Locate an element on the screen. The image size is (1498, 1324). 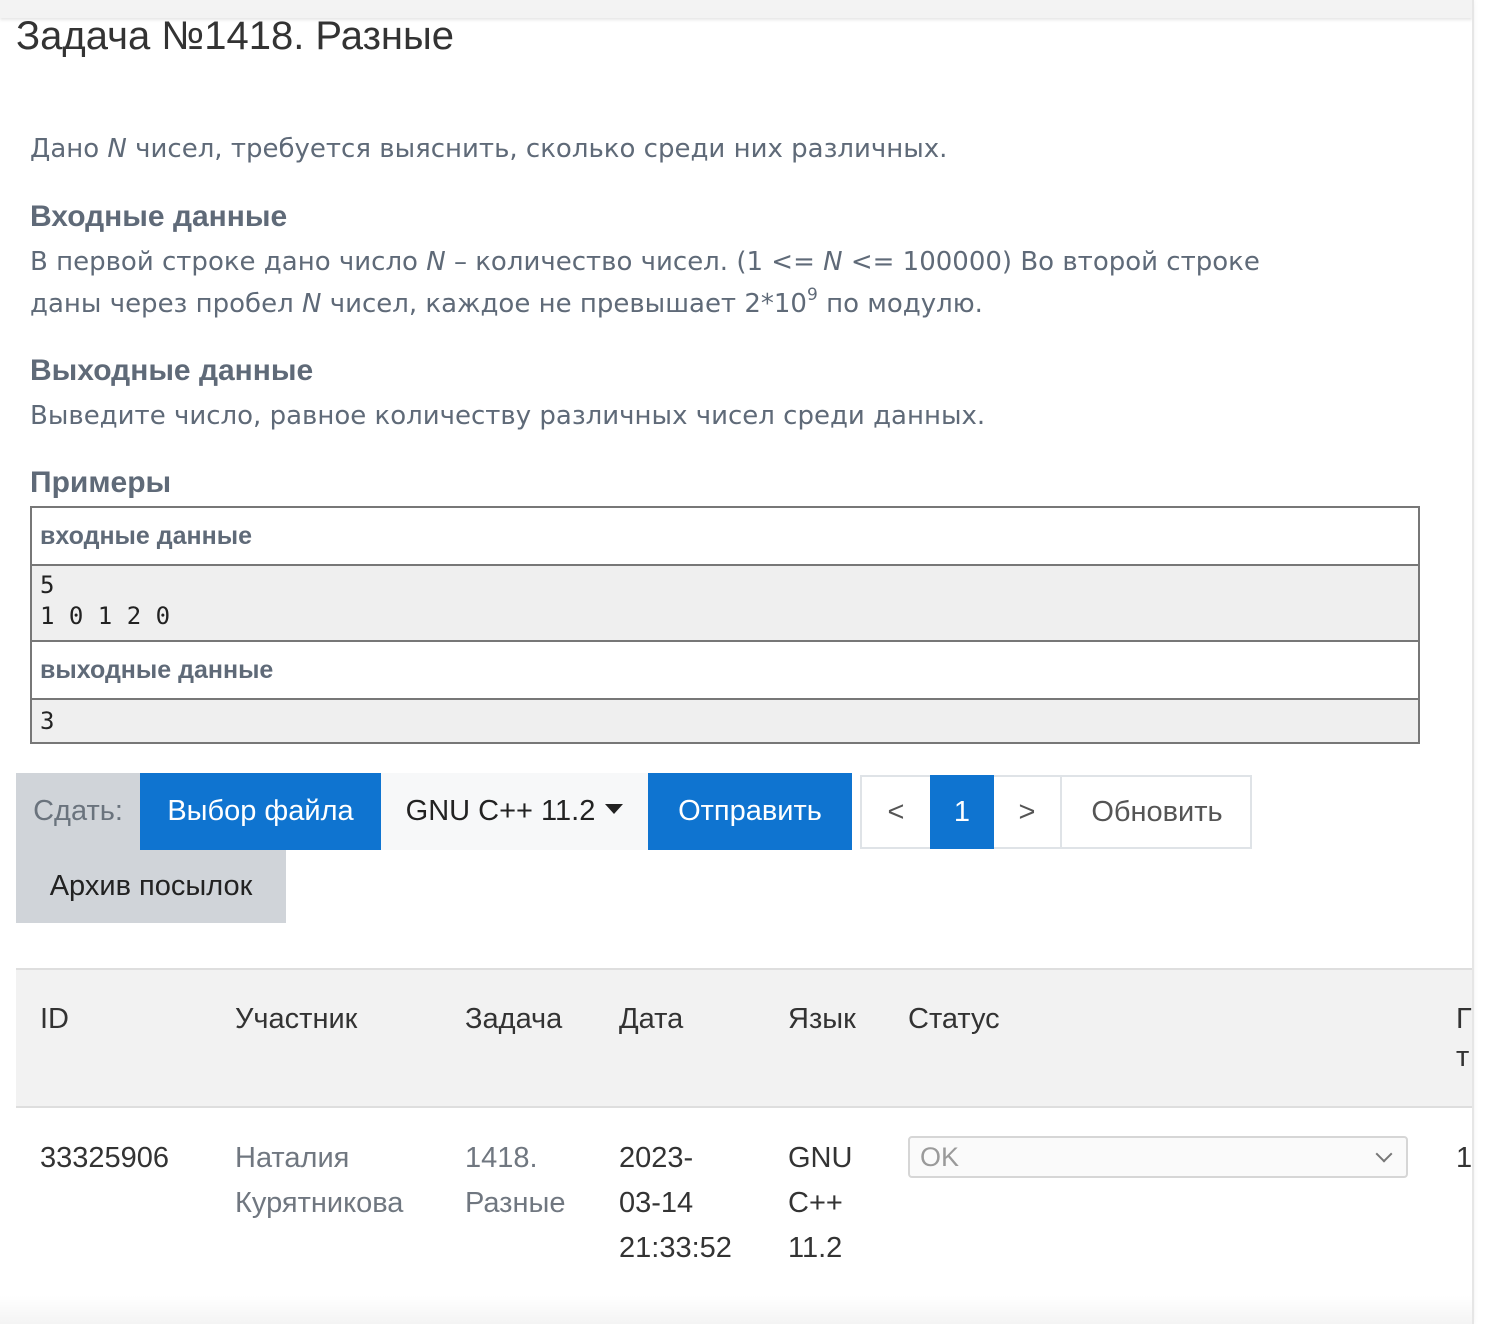
col-participant: Участник is located at coordinates (296, 1019).